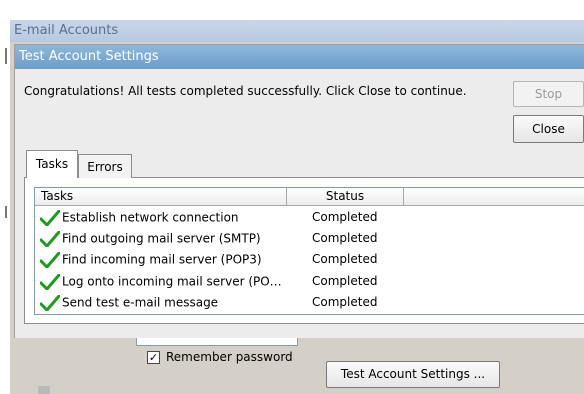 The image size is (584, 394). What do you see at coordinates (44, 390) in the screenshot?
I see `partial-control` at bounding box center [44, 390].